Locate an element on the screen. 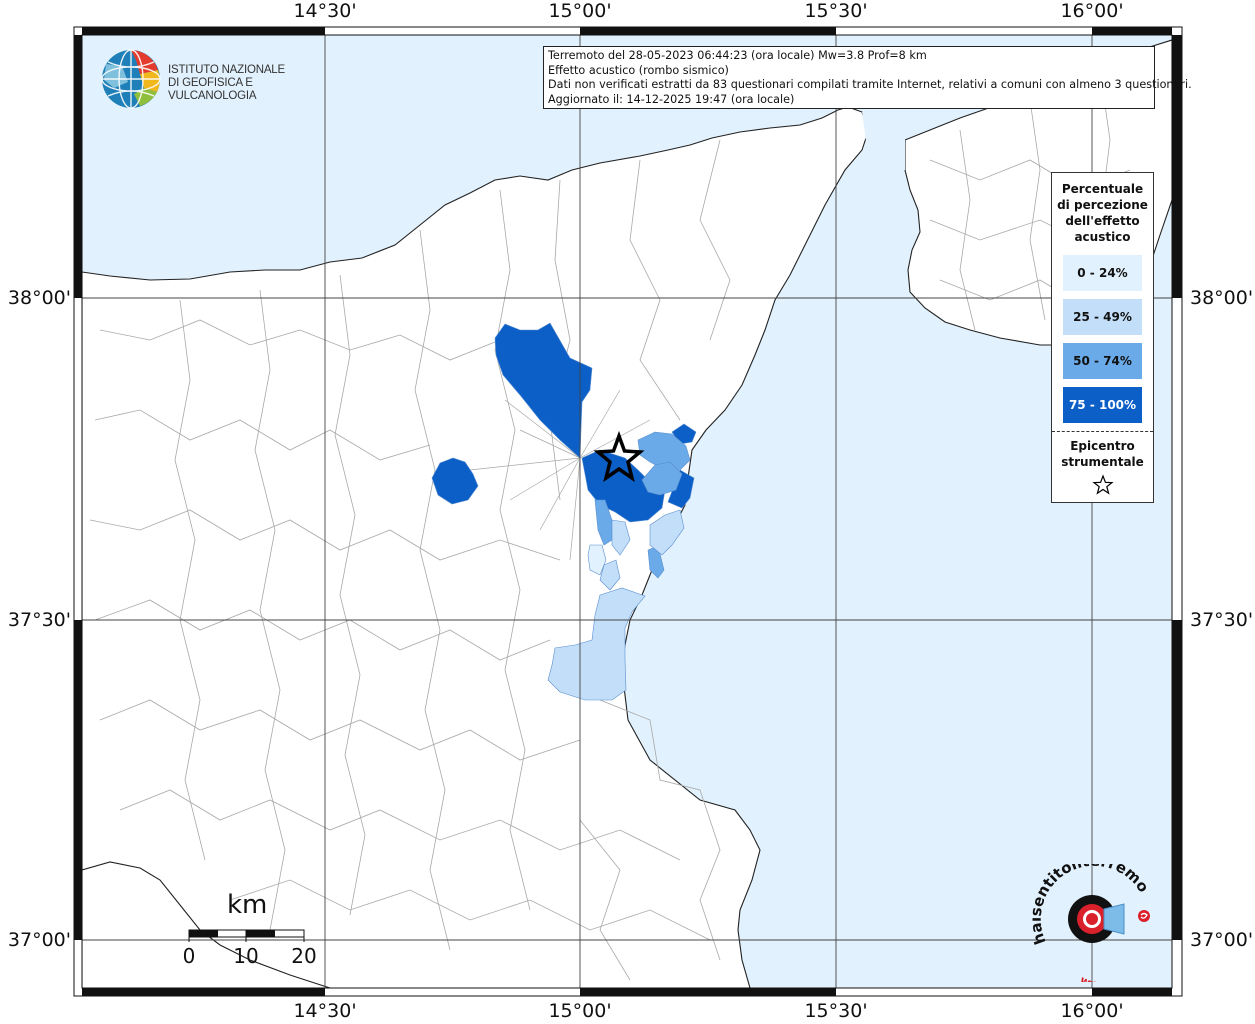  scale-tick-label: 20 is located at coordinates (304, 956).